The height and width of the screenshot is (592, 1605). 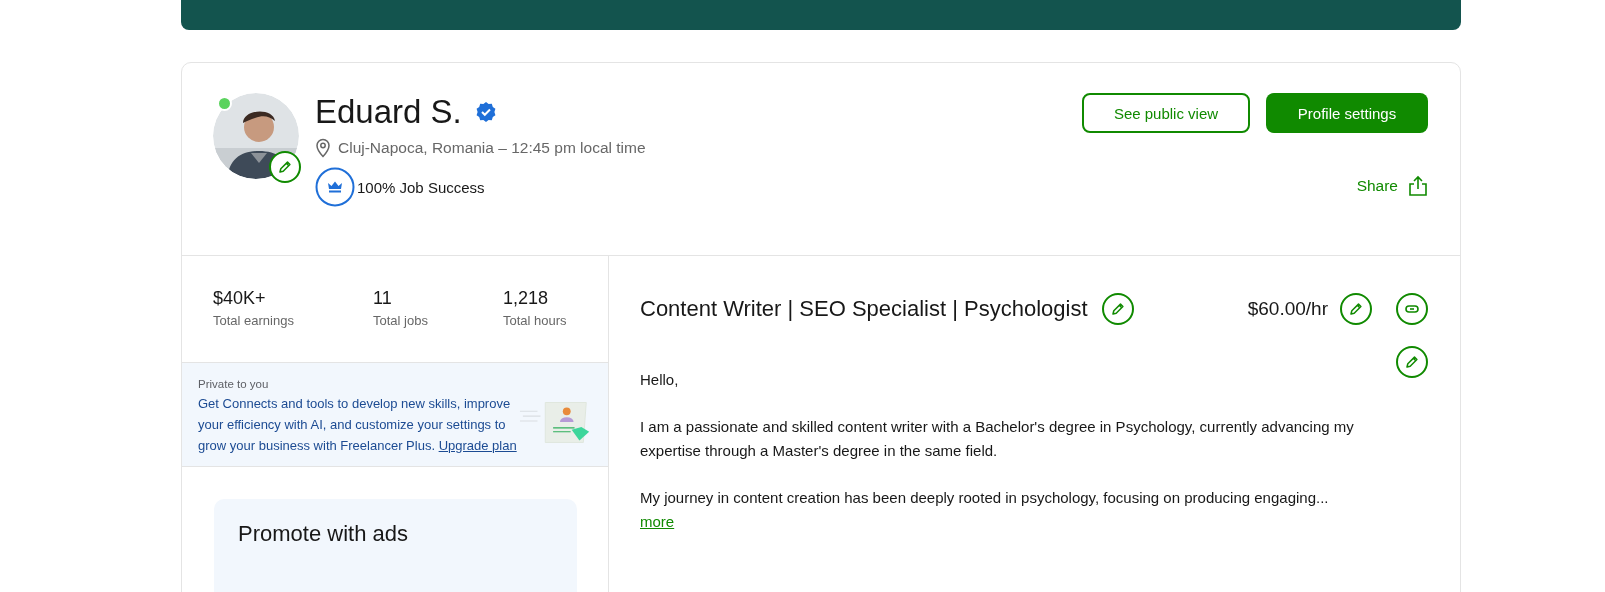 I want to click on stat-label: Total hours, so click(x=535, y=320).